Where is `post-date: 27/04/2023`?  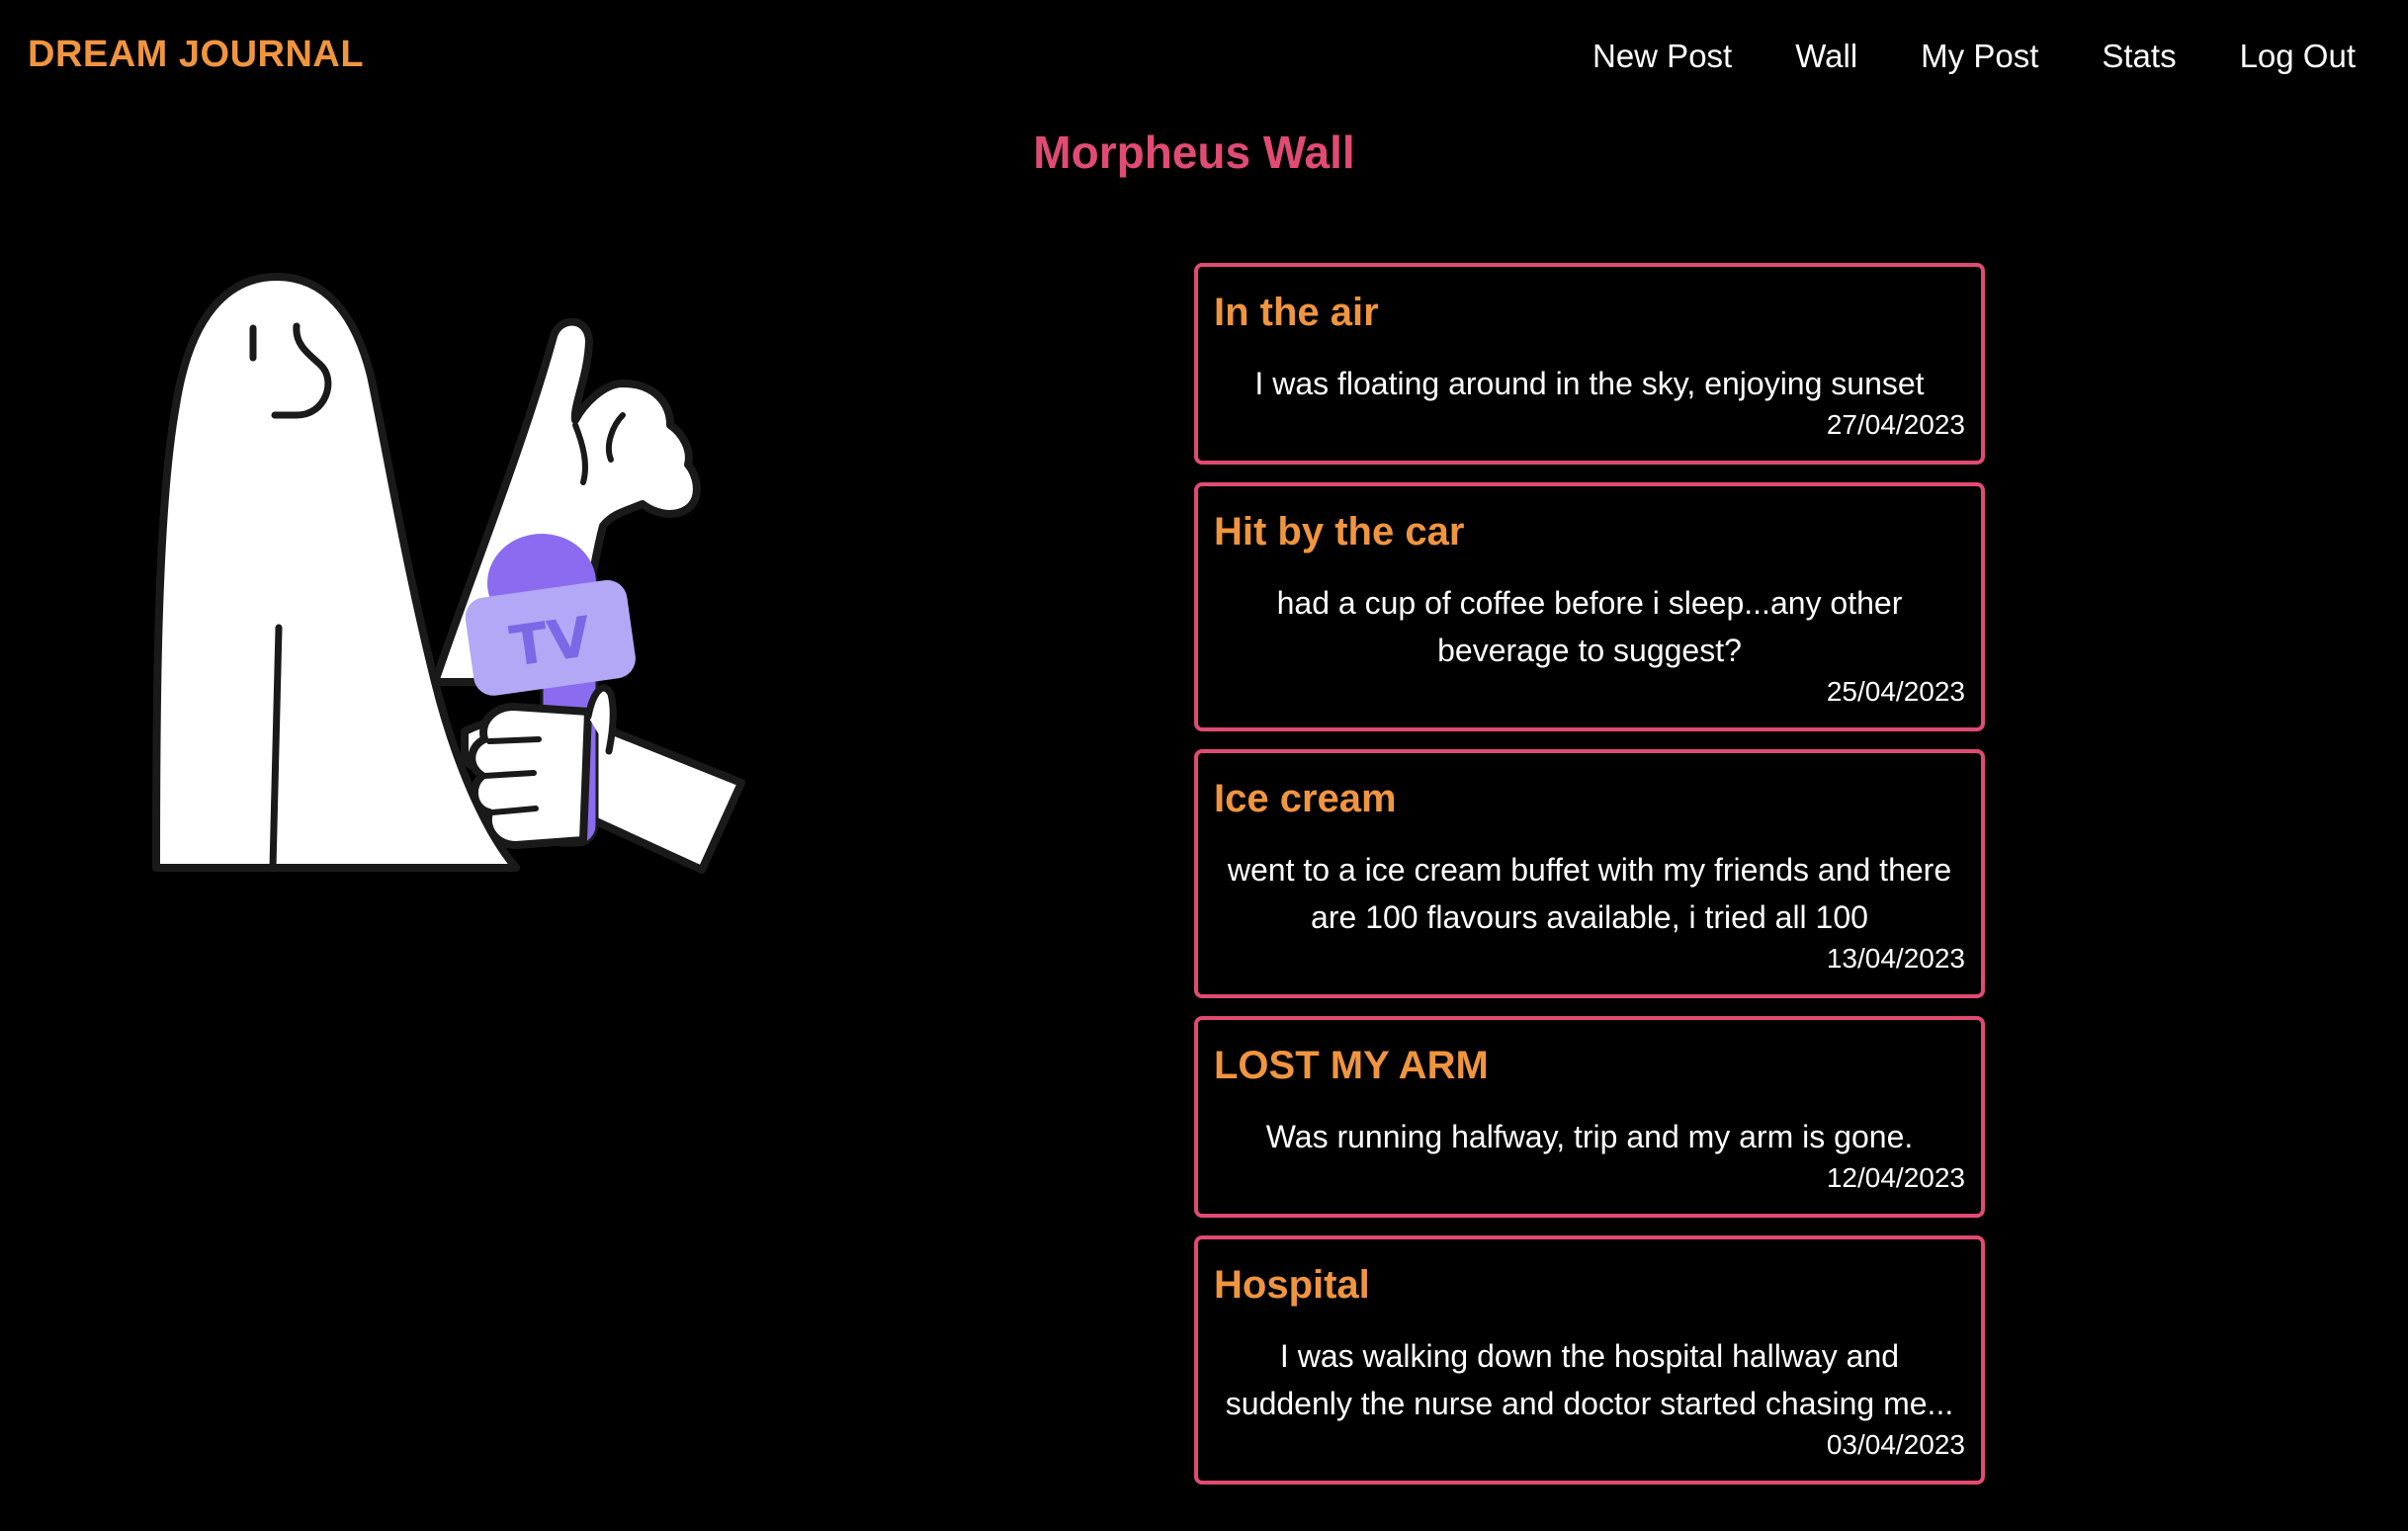 post-date: 27/04/2023 is located at coordinates (1895, 424).